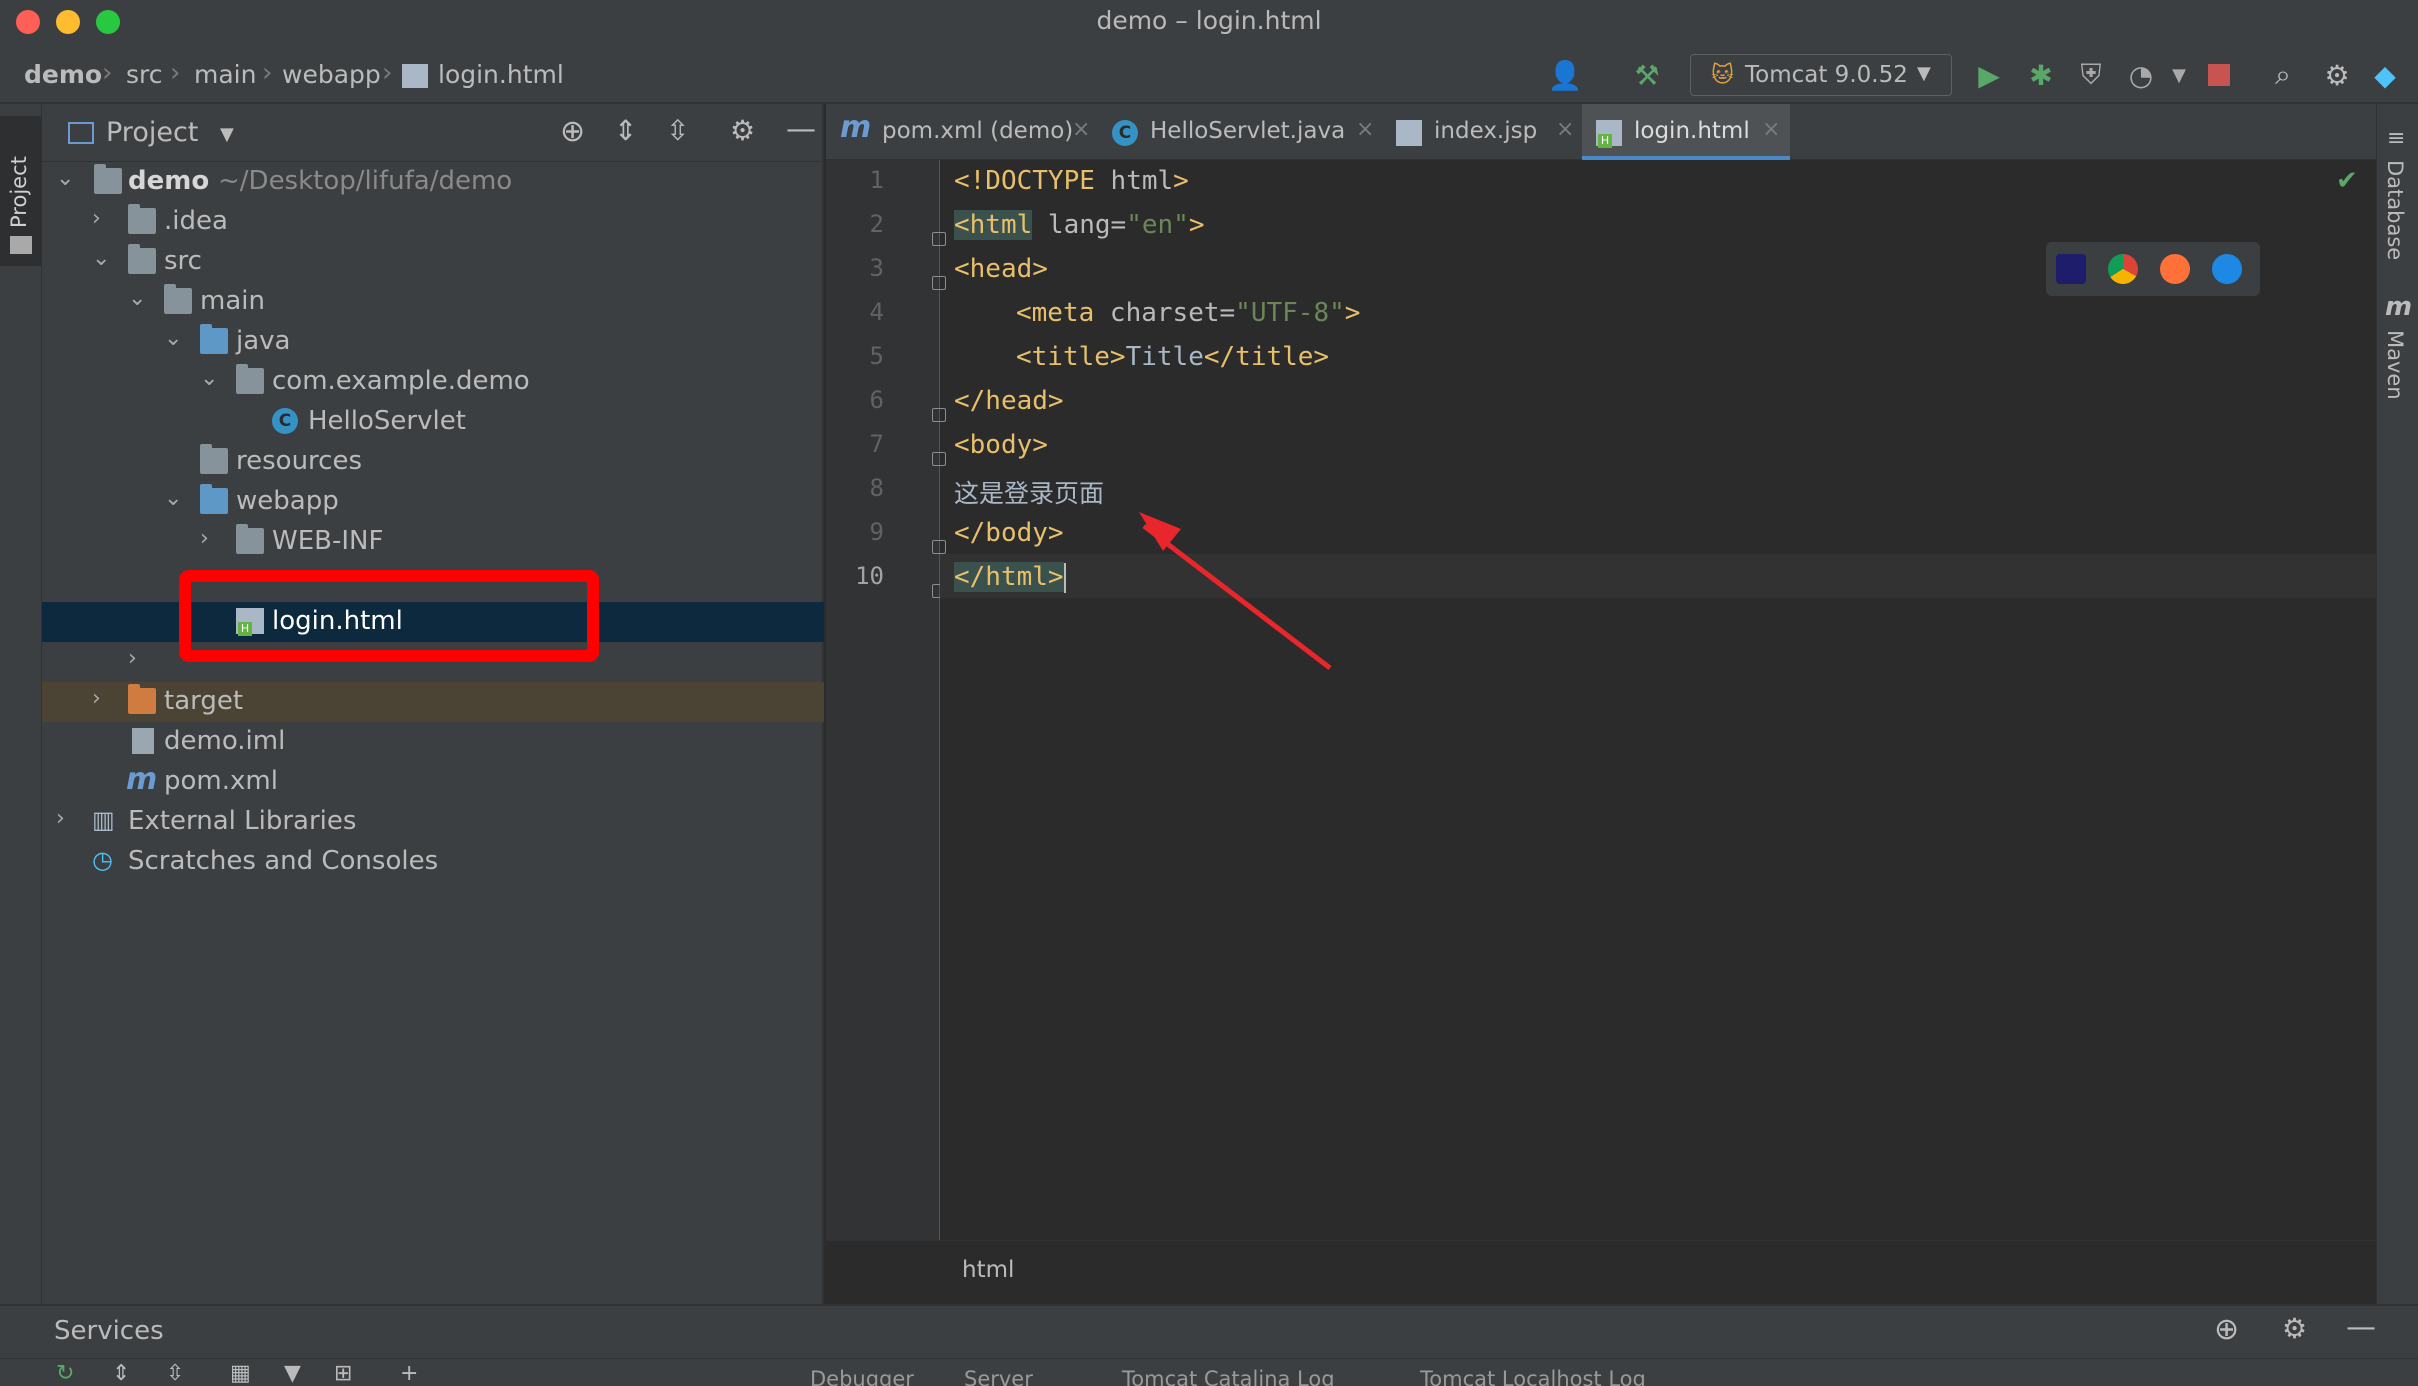  What do you see at coordinates (1565, 75) in the screenshot?
I see `user-icon: 👤` at bounding box center [1565, 75].